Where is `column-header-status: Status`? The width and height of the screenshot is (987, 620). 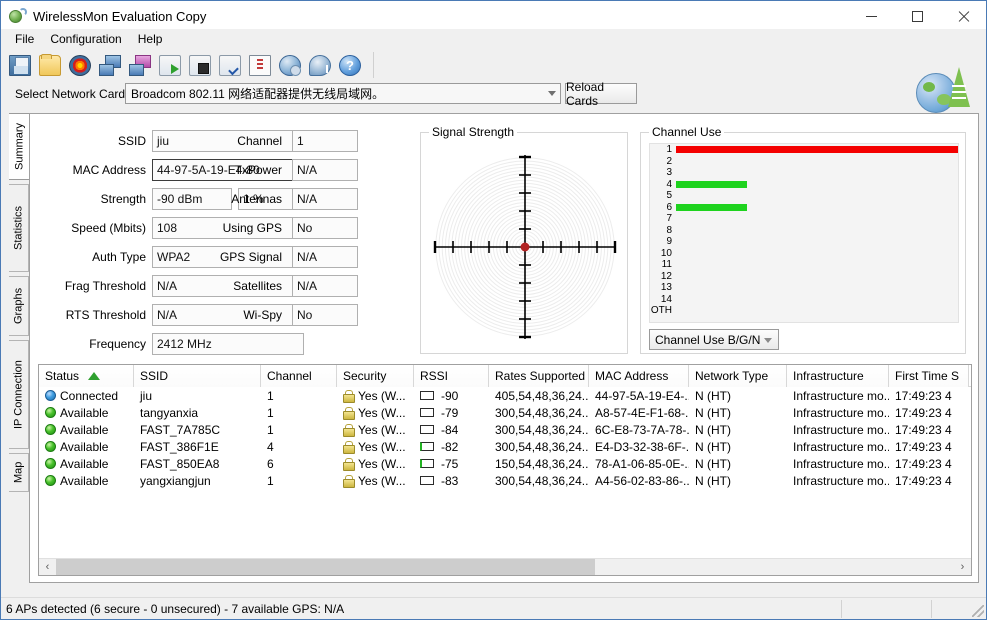 column-header-status: Status is located at coordinates (86, 376).